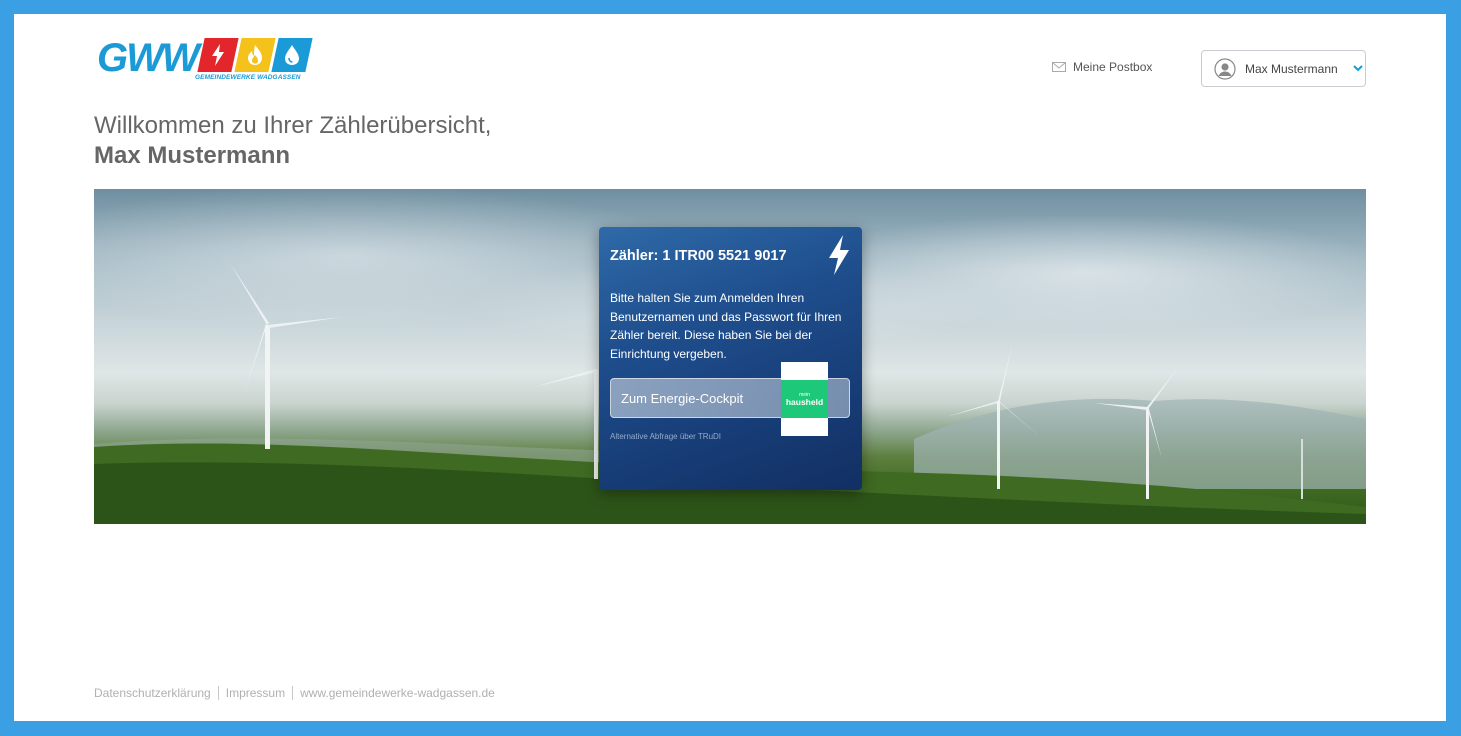  What do you see at coordinates (248, 77) in the screenshot?
I see `logo-subtitle: GEMEINDEWERKE WADGASSEN` at bounding box center [248, 77].